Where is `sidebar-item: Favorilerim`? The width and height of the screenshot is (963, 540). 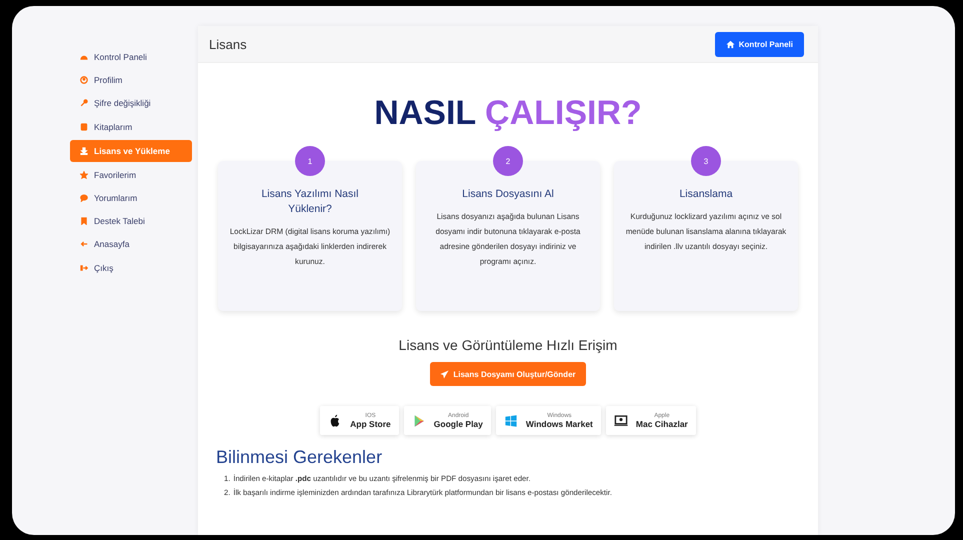 sidebar-item: Favorilerim is located at coordinates (131, 175).